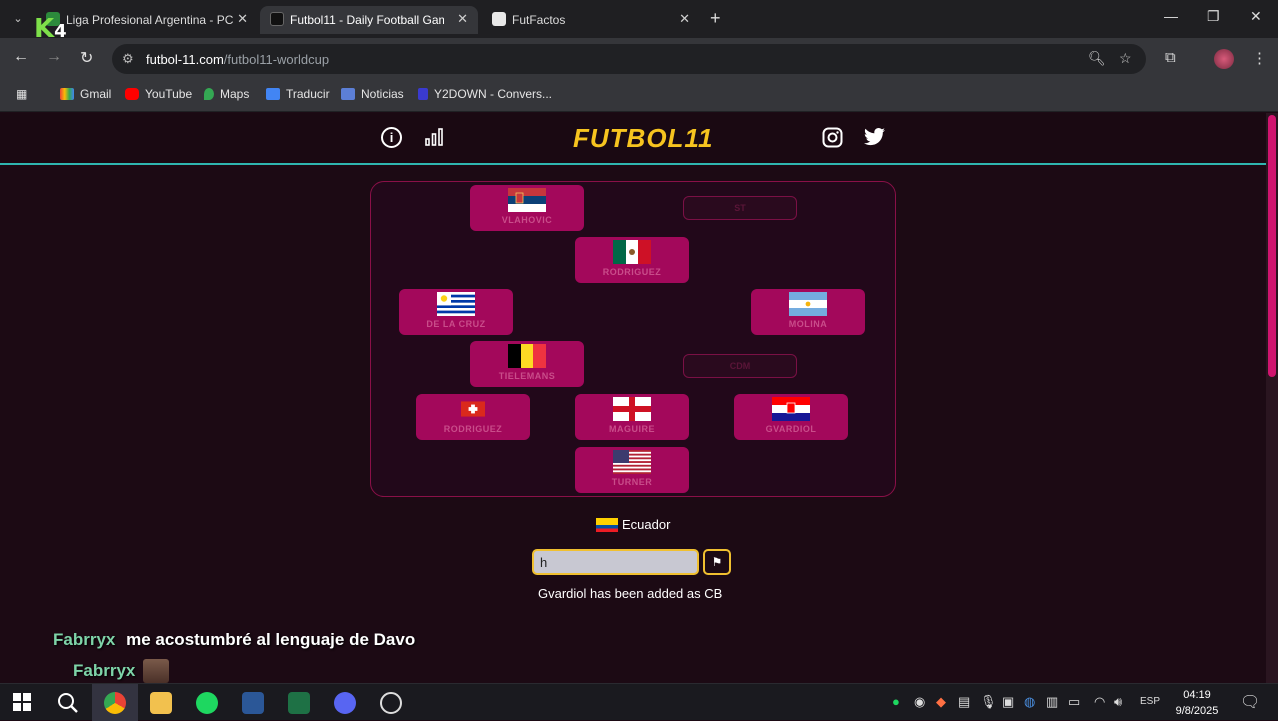 This screenshot has height=721, width=1278. What do you see at coordinates (1256, 16) in the screenshot?
I see `close-window-icon: ✕` at bounding box center [1256, 16].